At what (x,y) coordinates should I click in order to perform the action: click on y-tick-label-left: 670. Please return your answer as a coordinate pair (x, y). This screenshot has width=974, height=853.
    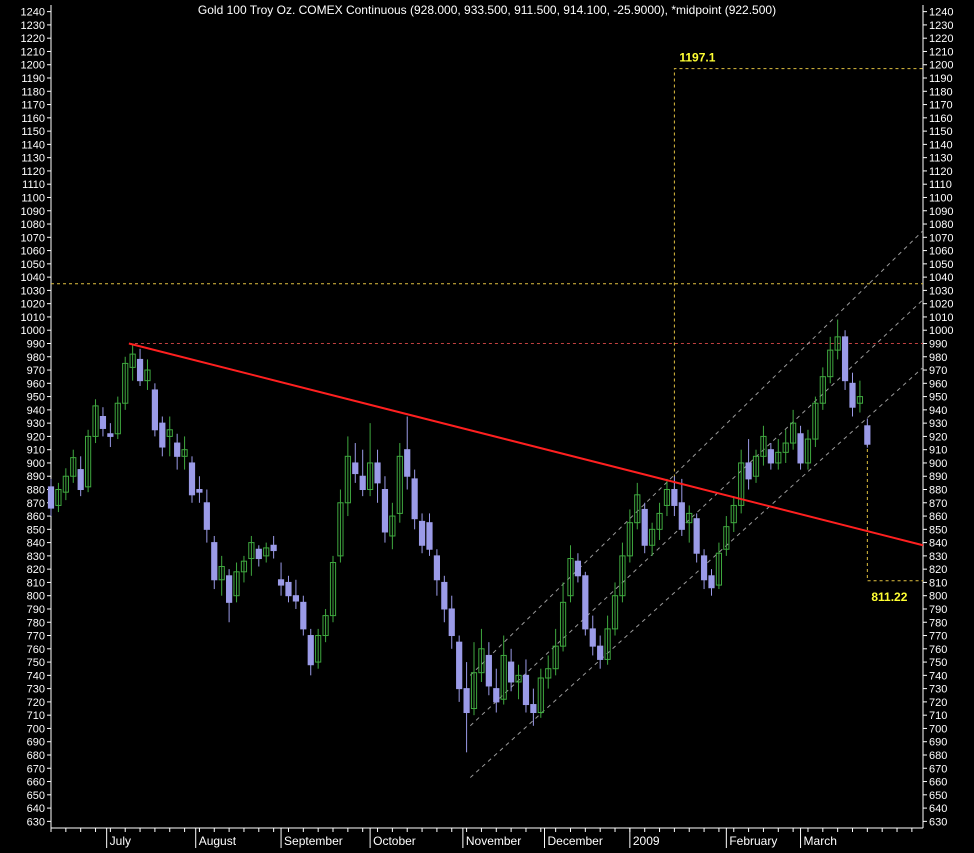
    Looking at the image, I should click on (36, 769).